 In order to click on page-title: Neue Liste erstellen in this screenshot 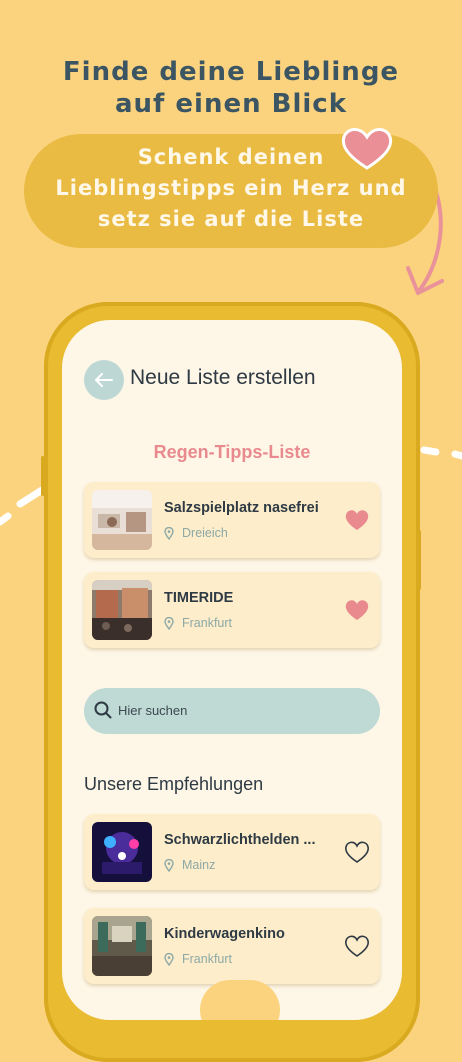, I will do `click(223, 377)`.